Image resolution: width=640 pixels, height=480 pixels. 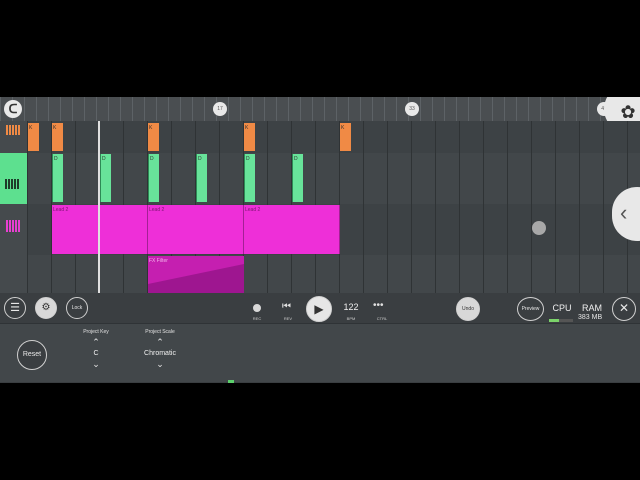 What do you see at coordinates (351, 318) in the screenshot?
I see `bpm-label: BPM` at bounding box center [351, 318].